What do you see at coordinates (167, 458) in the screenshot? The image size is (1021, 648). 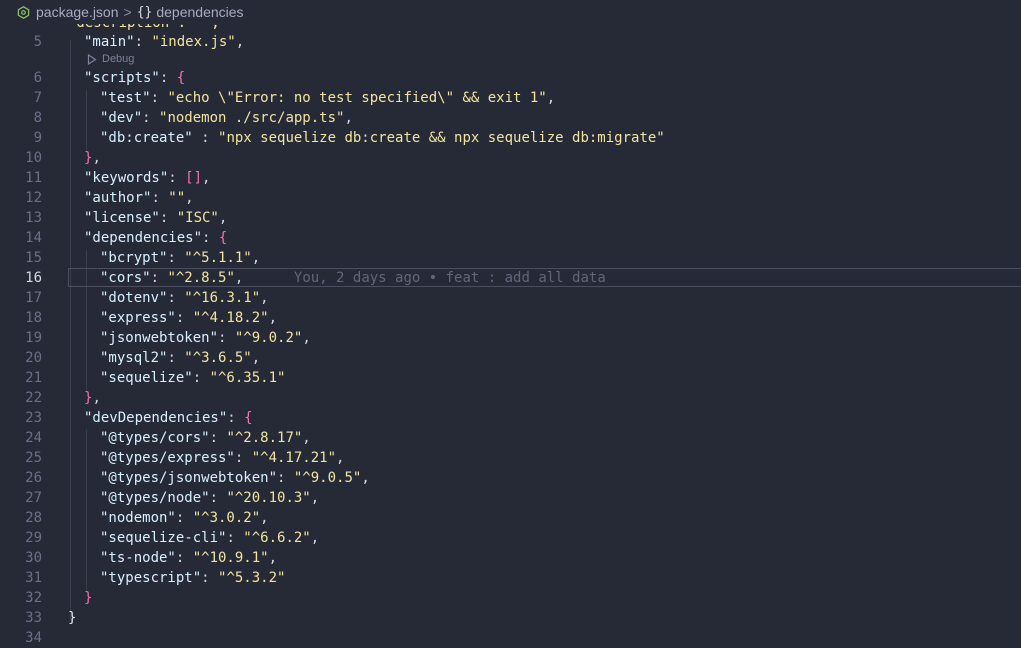 I see `json-key: "@types/express"` at bounding box center [167, 458].